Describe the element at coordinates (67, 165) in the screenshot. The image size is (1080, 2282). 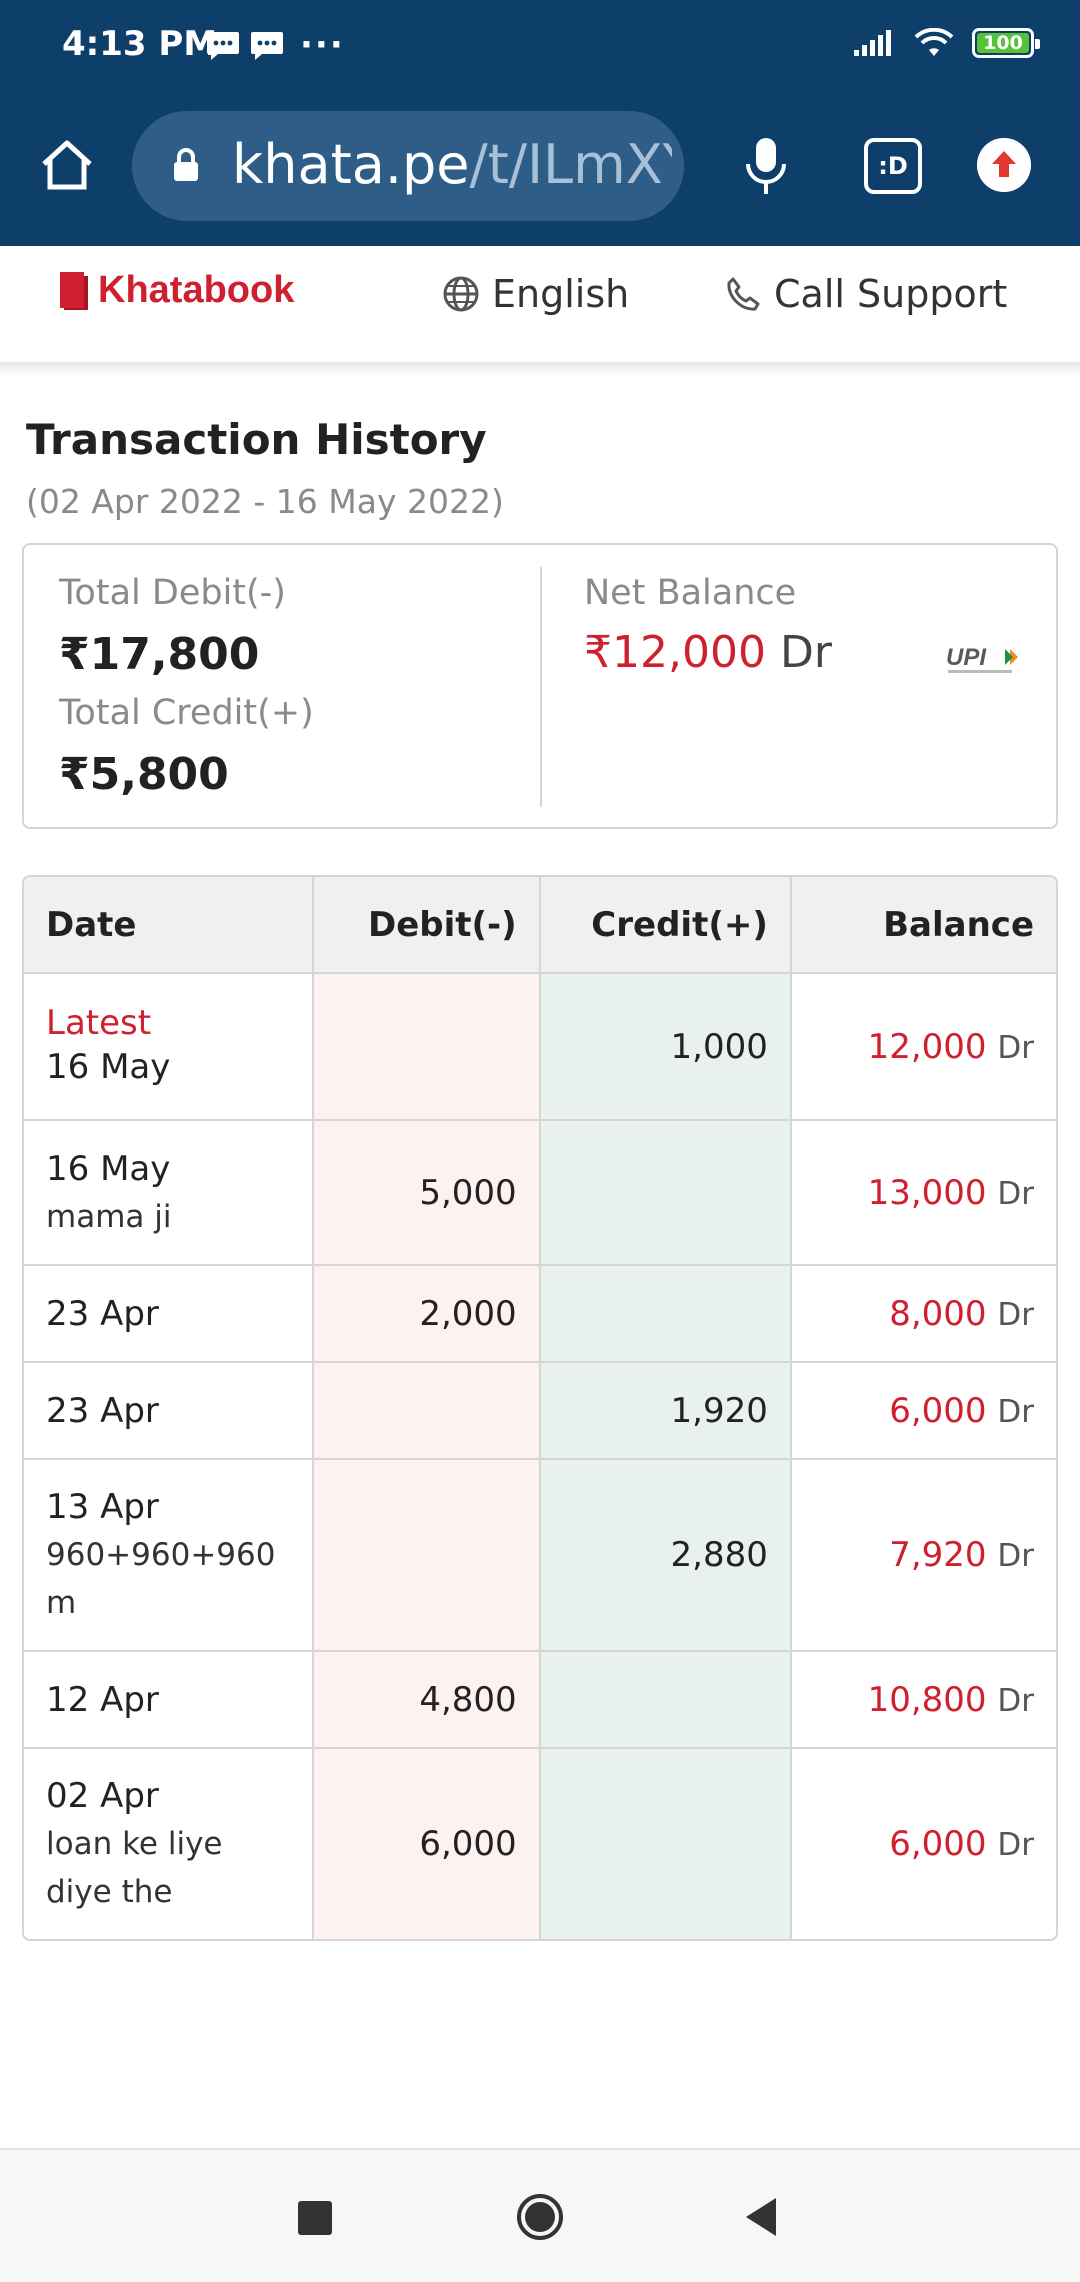
I see `home-icon` at that location.